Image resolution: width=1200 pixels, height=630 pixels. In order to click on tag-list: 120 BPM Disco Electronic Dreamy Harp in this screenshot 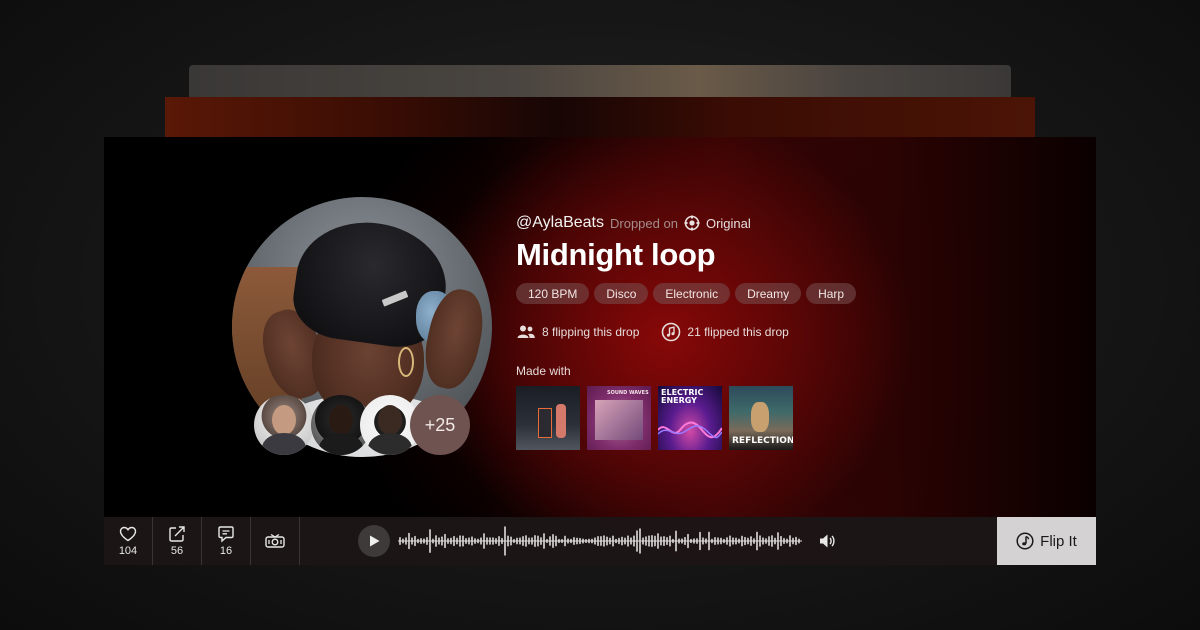, I will do `click(756, 293)`.